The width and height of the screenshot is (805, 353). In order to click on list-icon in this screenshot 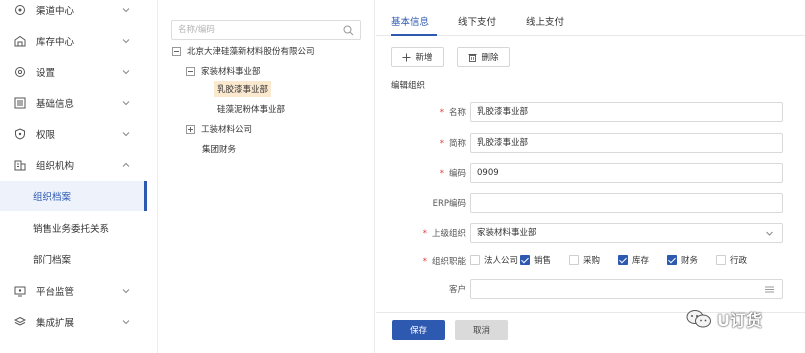, I will do `click(769, 289)`.